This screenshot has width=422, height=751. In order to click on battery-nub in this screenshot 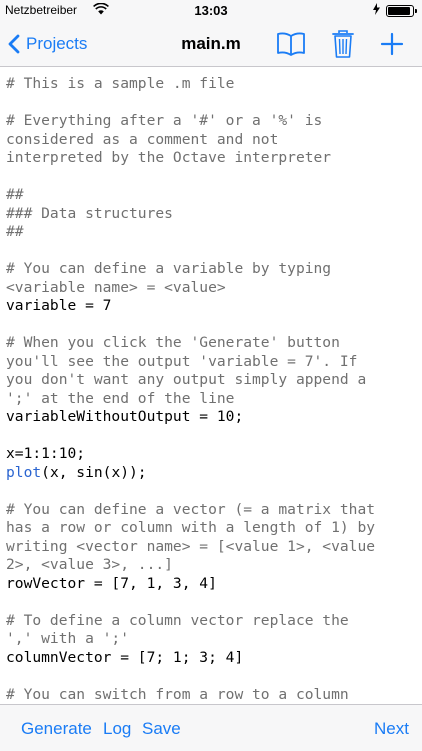, I will do `click(416, 11)`.